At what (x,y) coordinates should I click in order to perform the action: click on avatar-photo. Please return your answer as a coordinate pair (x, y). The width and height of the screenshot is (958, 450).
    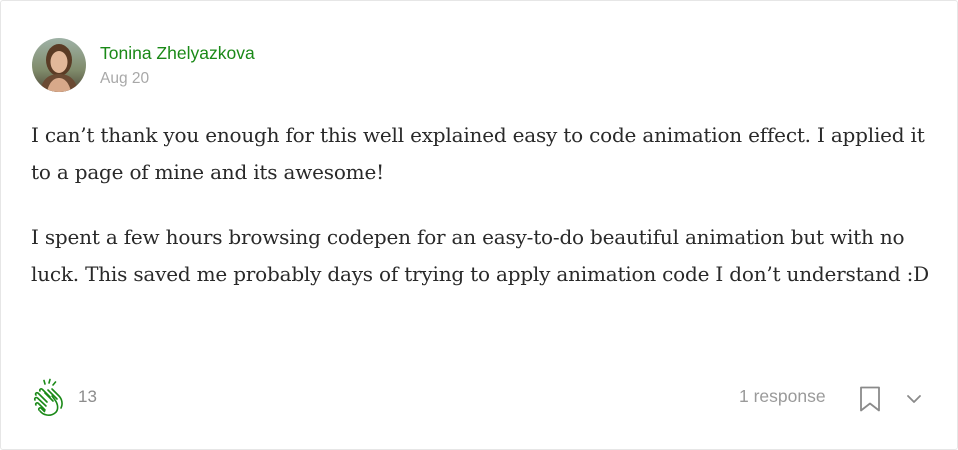
    Looking at the image, I should click on (59, 65).